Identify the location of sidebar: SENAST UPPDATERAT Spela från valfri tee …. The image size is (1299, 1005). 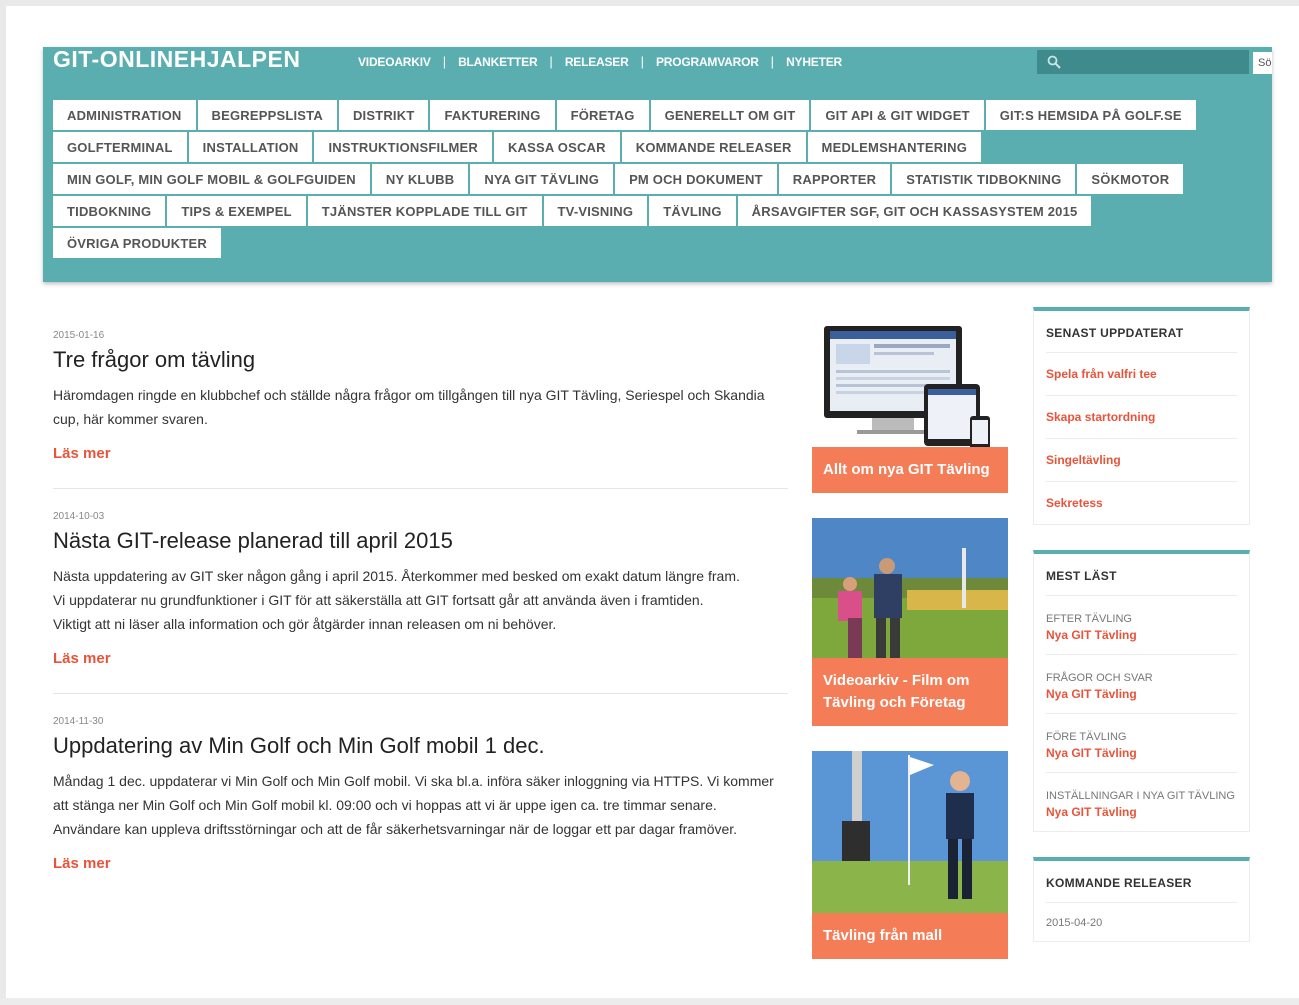
(1141, 637).